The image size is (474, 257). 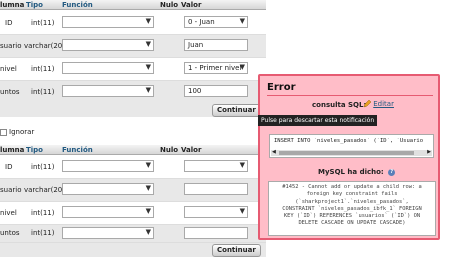 I want to click on edit-link: Editar, so click(x=383, y=104).